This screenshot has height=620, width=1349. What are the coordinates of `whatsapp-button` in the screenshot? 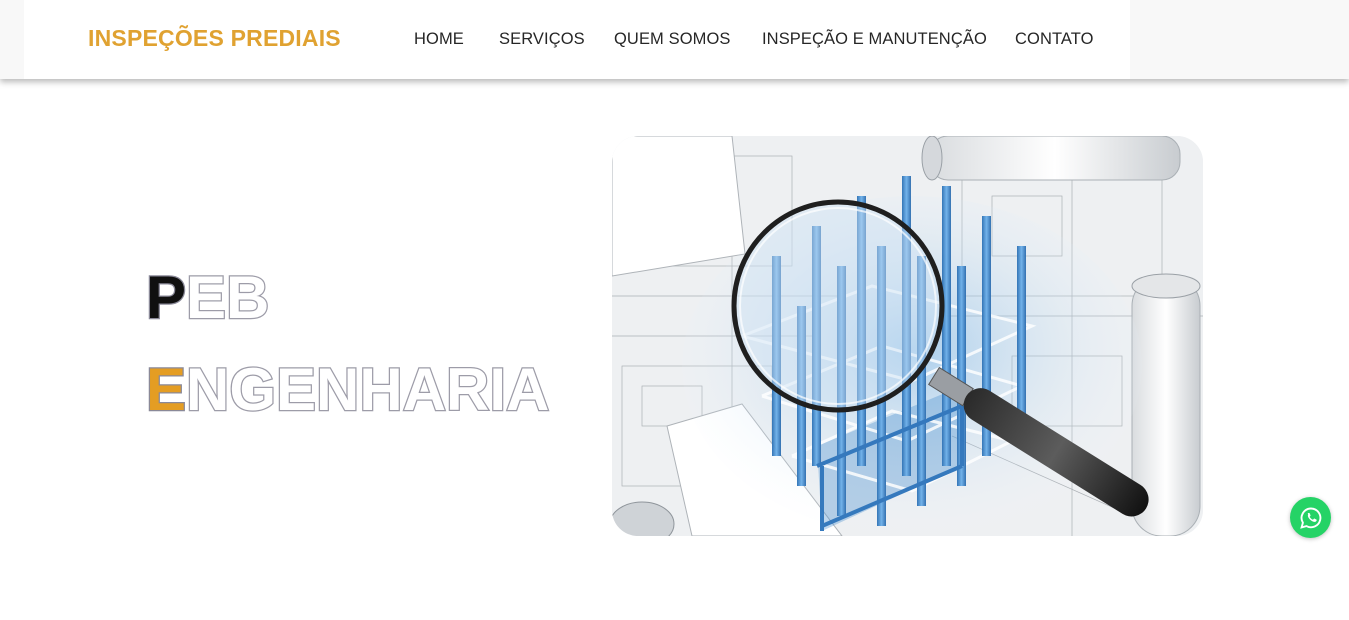 It's located at (1310, 517).